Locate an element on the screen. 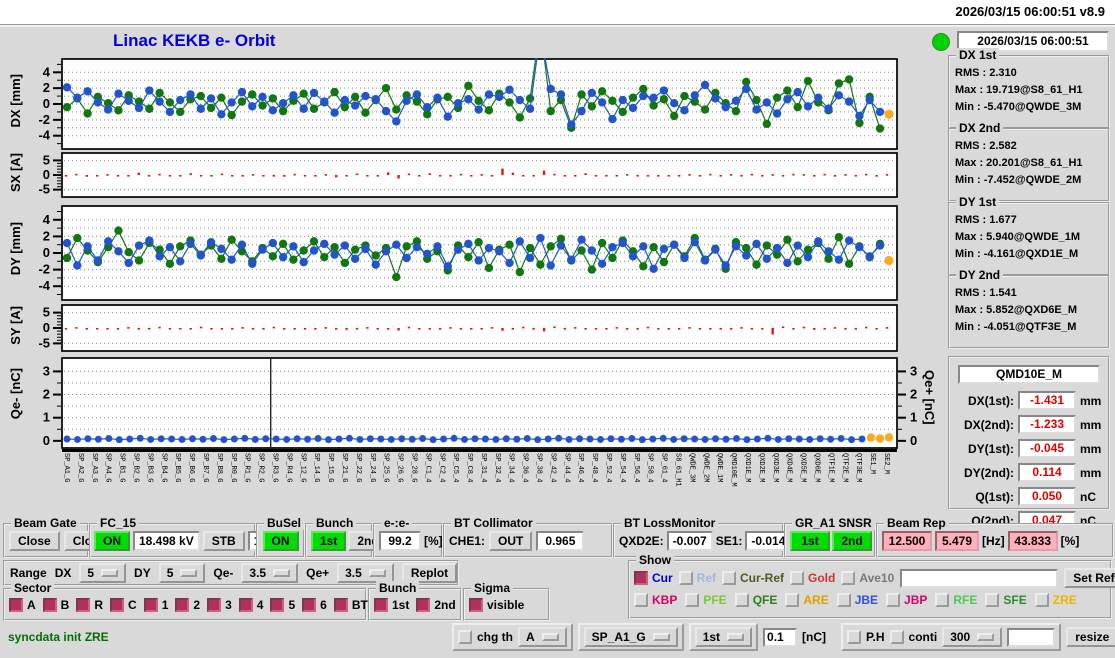  bpm-label-sp-15-g: SP_15_G is located at coordinates (330, 468).